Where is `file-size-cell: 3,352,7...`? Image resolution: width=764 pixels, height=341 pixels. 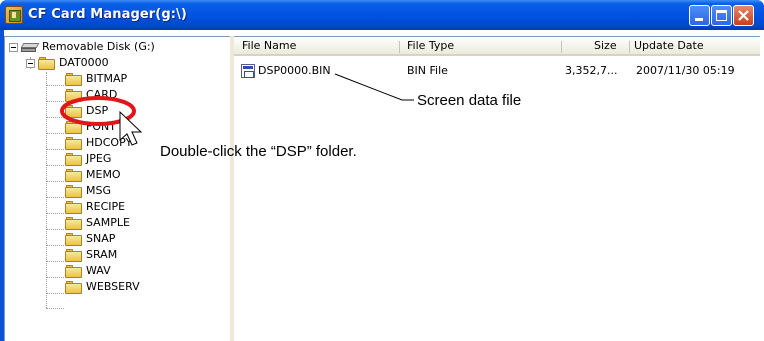
file-size-cell: 3,352,7... is located at coordinates (591, 70).